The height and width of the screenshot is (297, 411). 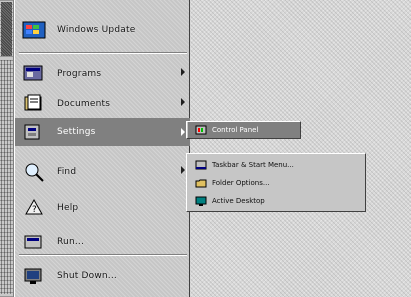 What do you see at coordinates (68, 208) in the screenshot?
I see `menu-item-label: Help` at bounding box center [68, 208].